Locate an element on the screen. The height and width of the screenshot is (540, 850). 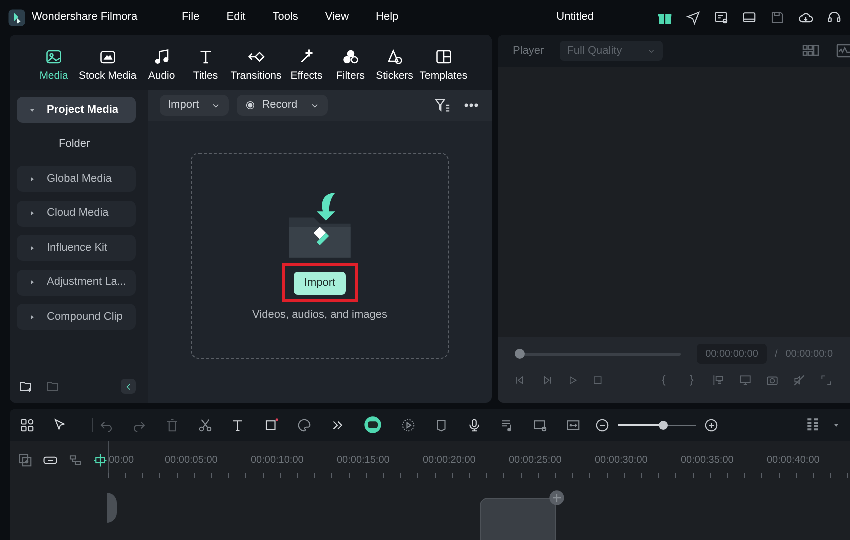
tab: Effects is located at coordinates (306, 66).